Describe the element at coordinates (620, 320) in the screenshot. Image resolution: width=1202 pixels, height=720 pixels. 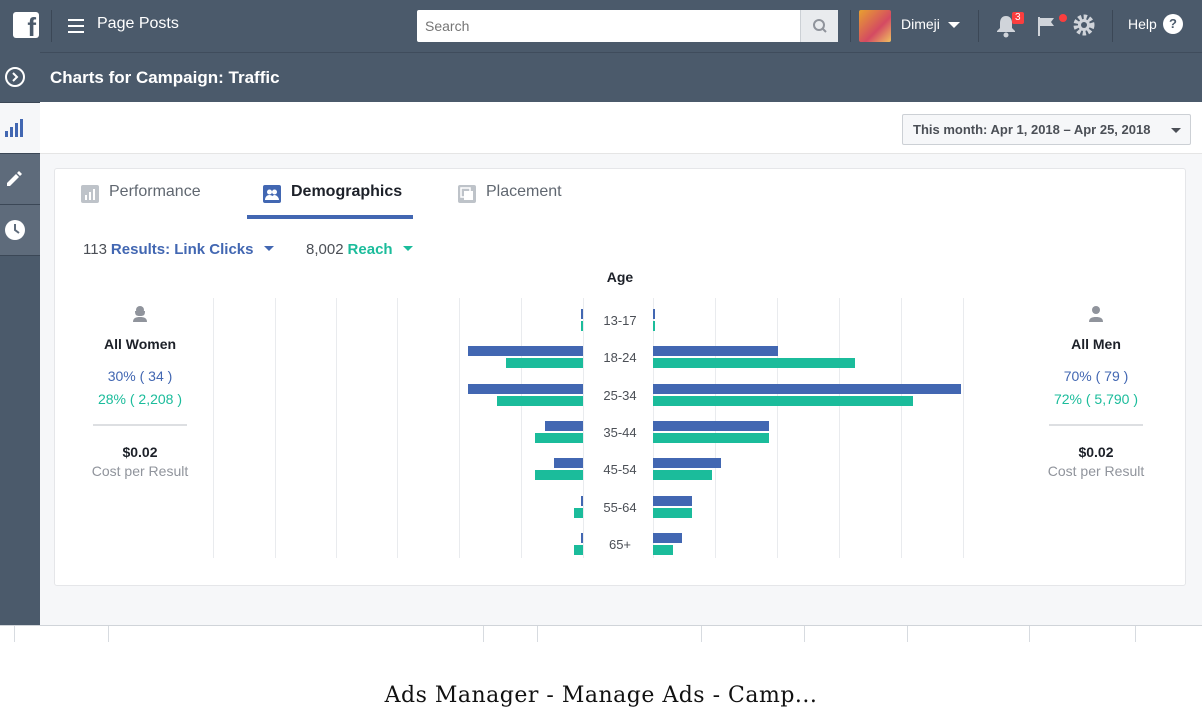
I see `age-label: 13-17` at that location.